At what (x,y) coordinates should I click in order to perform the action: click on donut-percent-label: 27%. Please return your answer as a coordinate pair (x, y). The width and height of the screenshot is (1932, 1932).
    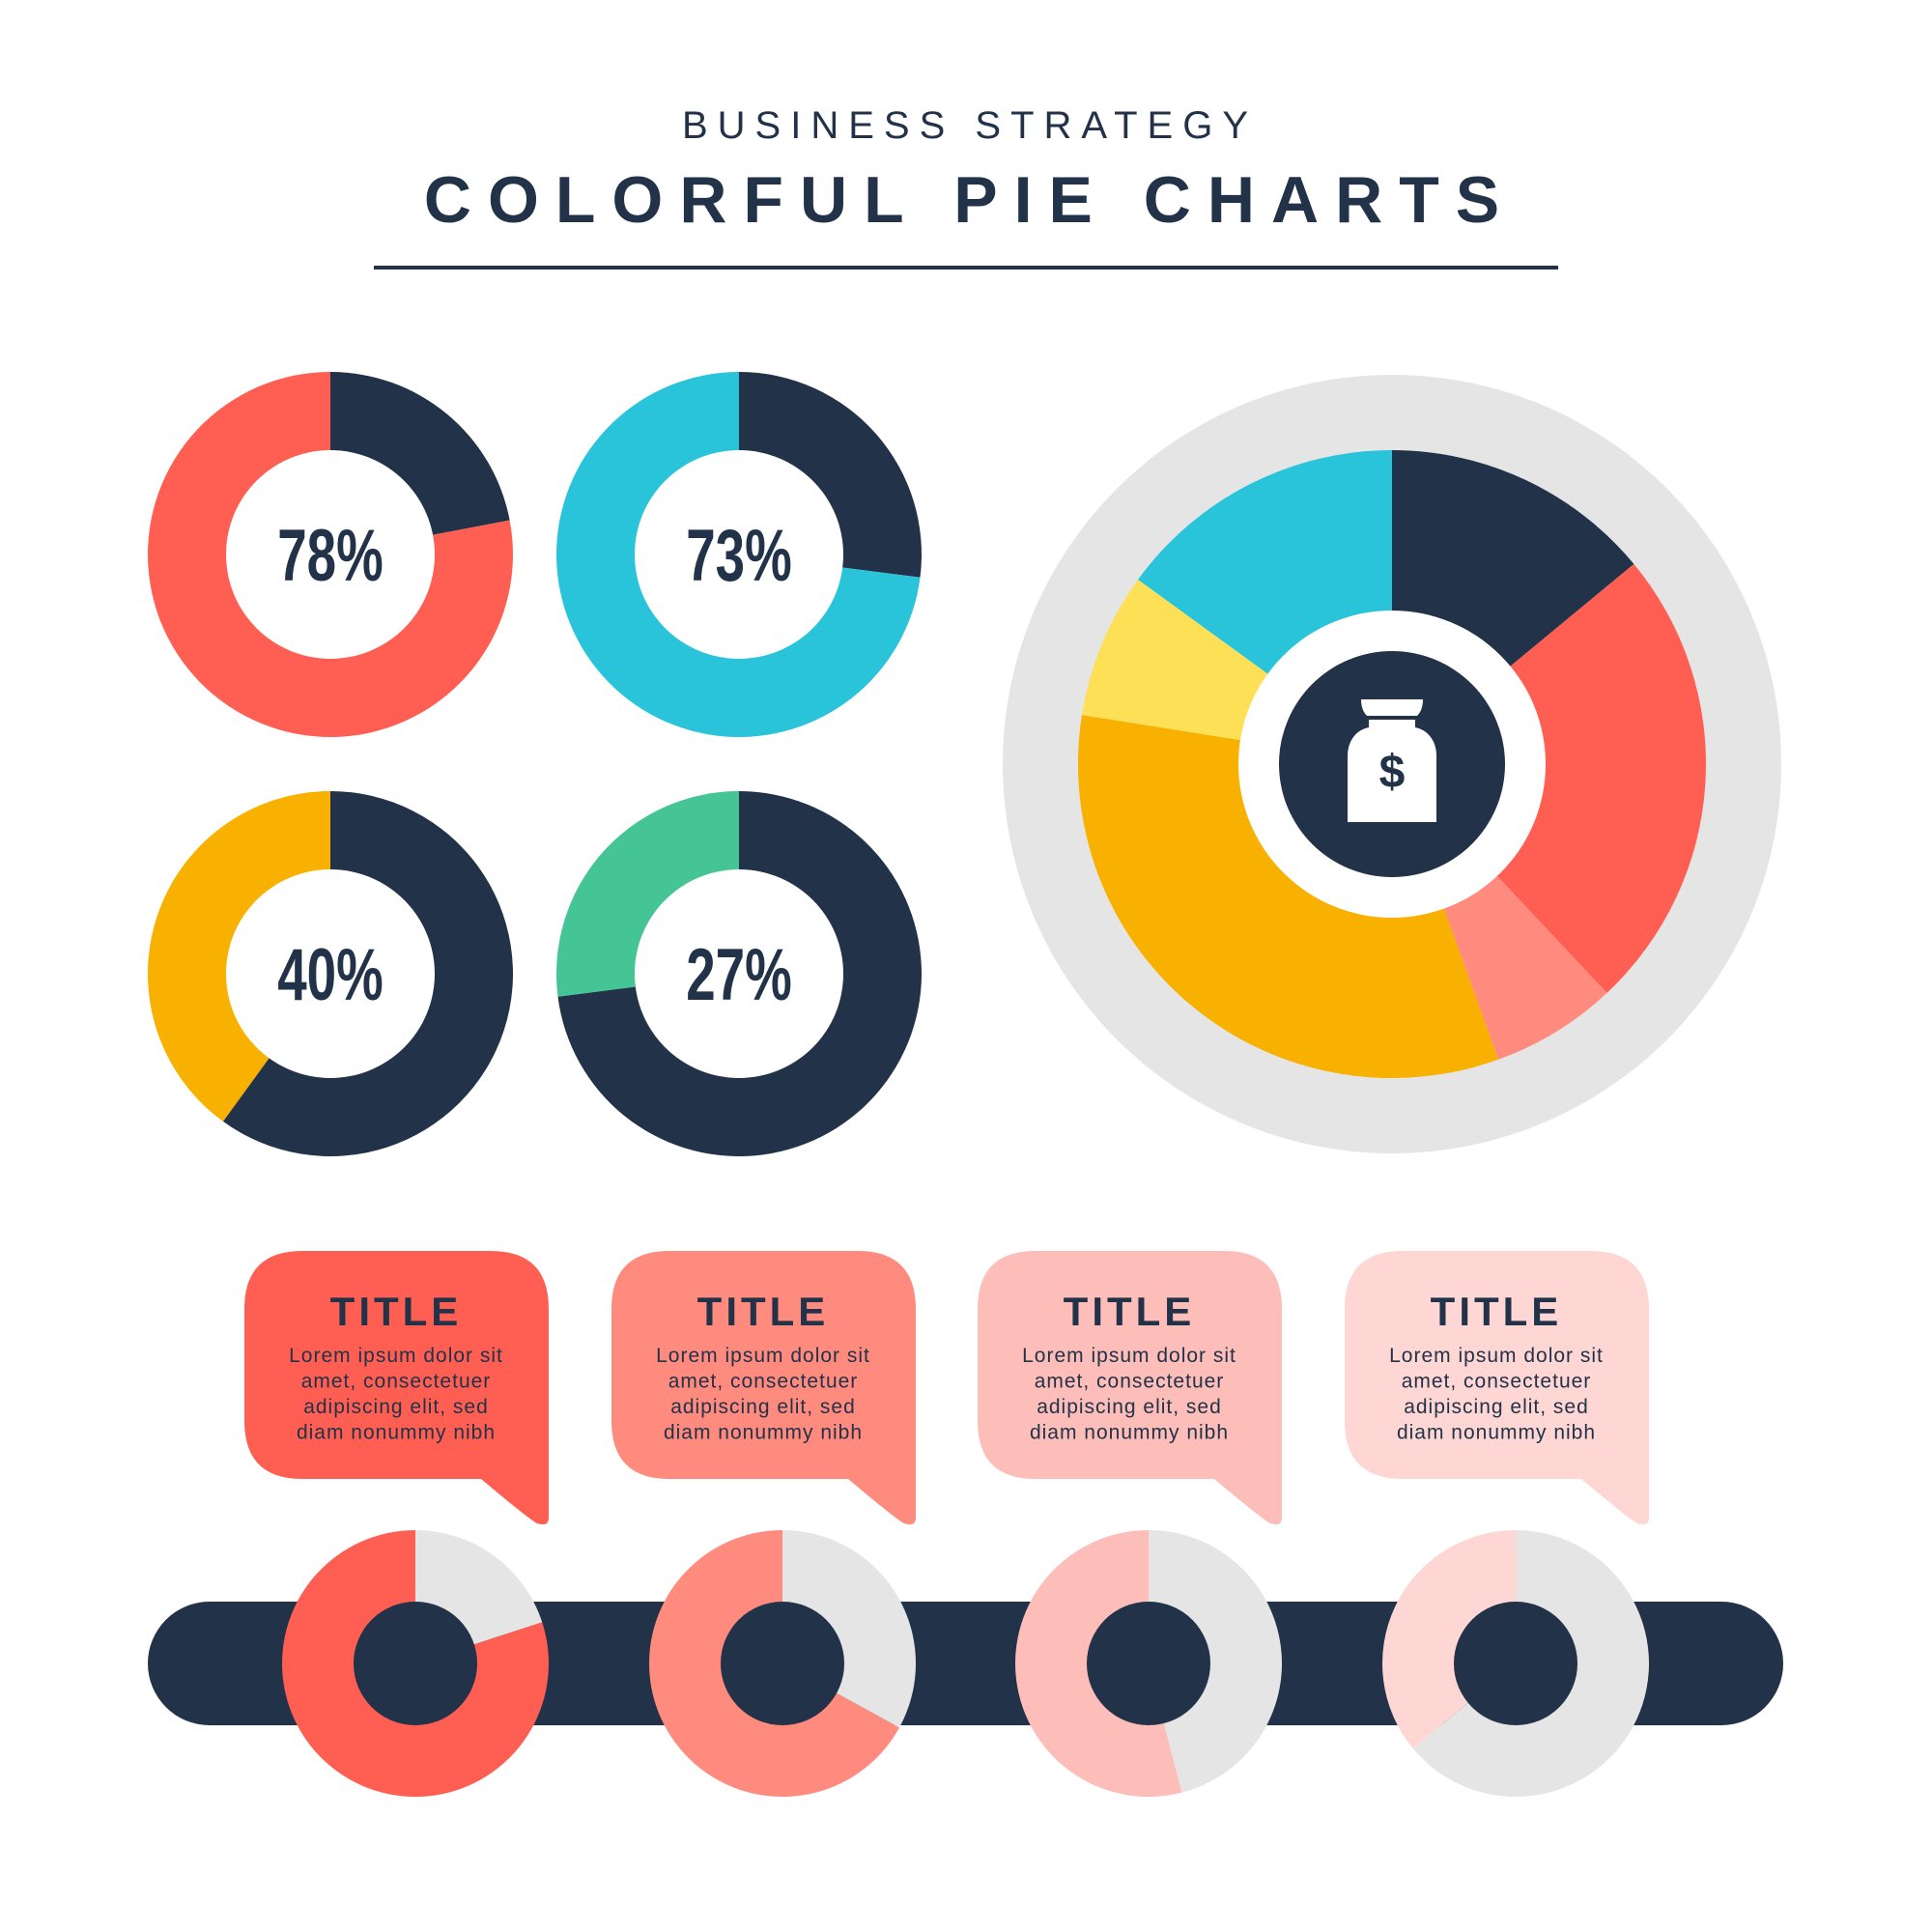
    Looking at the image, I should click on (739, 975).